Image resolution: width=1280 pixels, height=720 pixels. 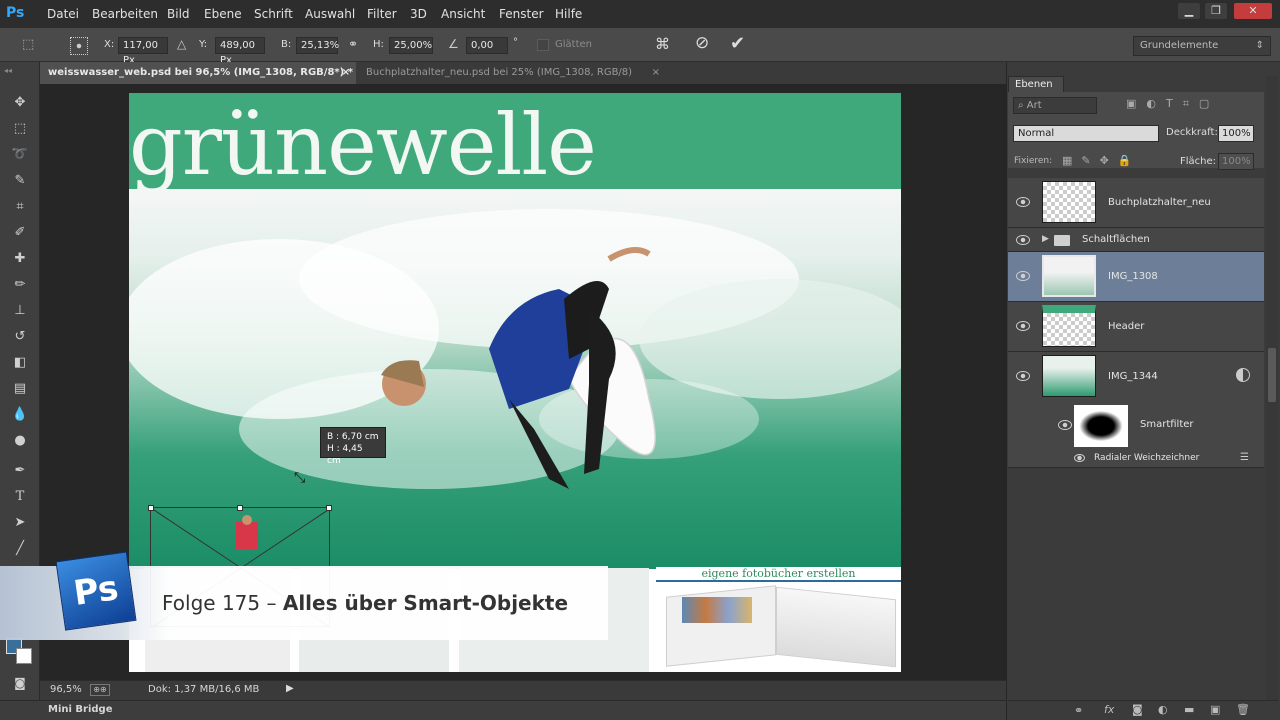 I want to click on stamp-tool-icon: ⊥, so click(x=20, y=311).